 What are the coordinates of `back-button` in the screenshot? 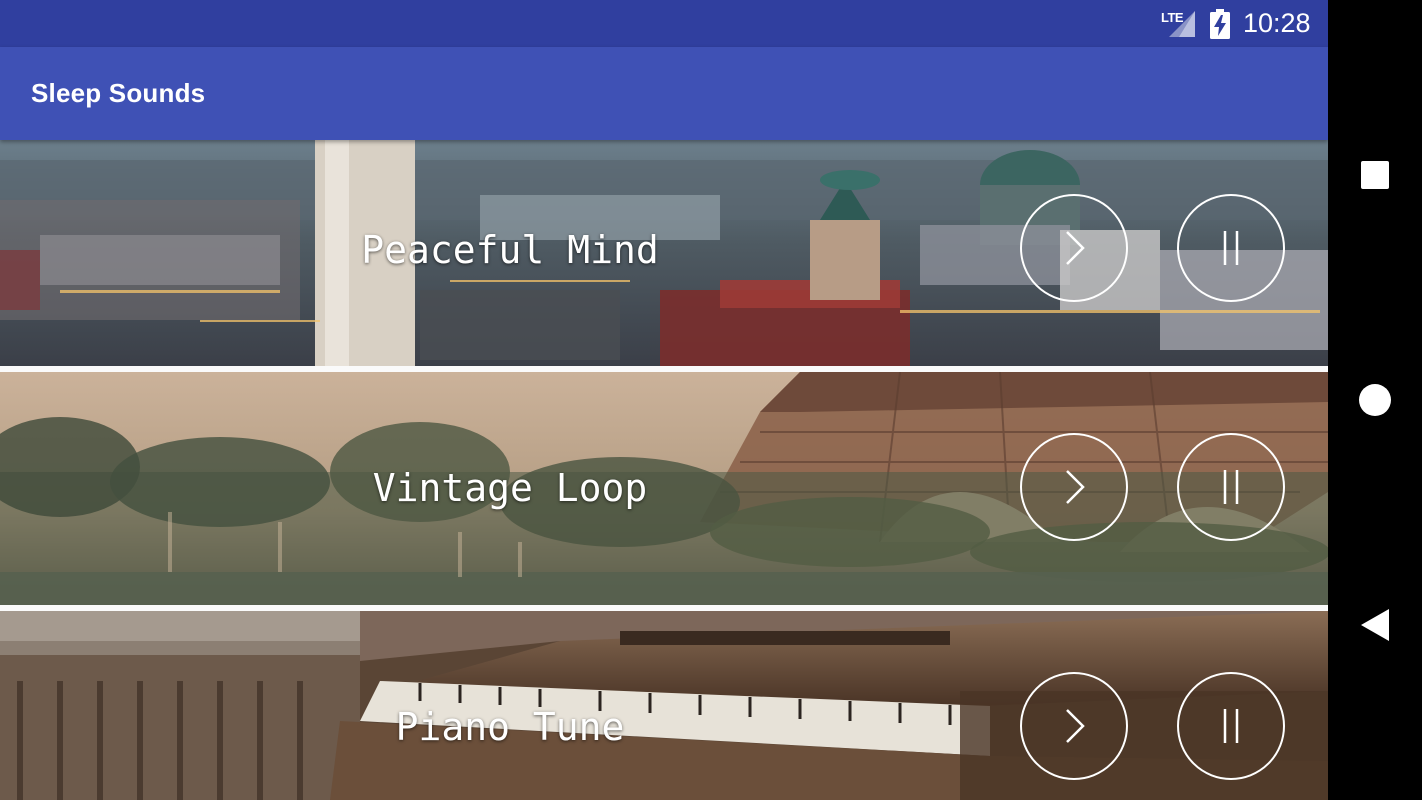 It's located at (1375, 625).